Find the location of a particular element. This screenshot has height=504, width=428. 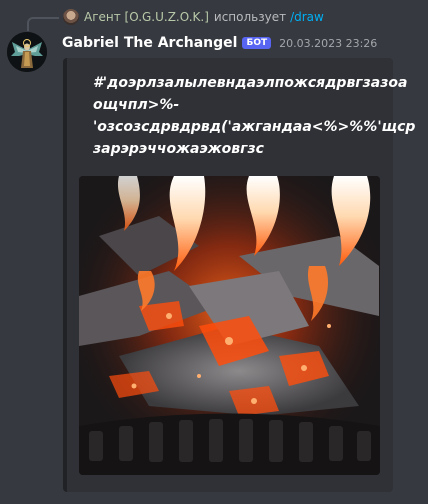

prompt-line-1: #'доэрлзалылевндаэлпожсядрвгзазоа is located at coordinates (250, 83).